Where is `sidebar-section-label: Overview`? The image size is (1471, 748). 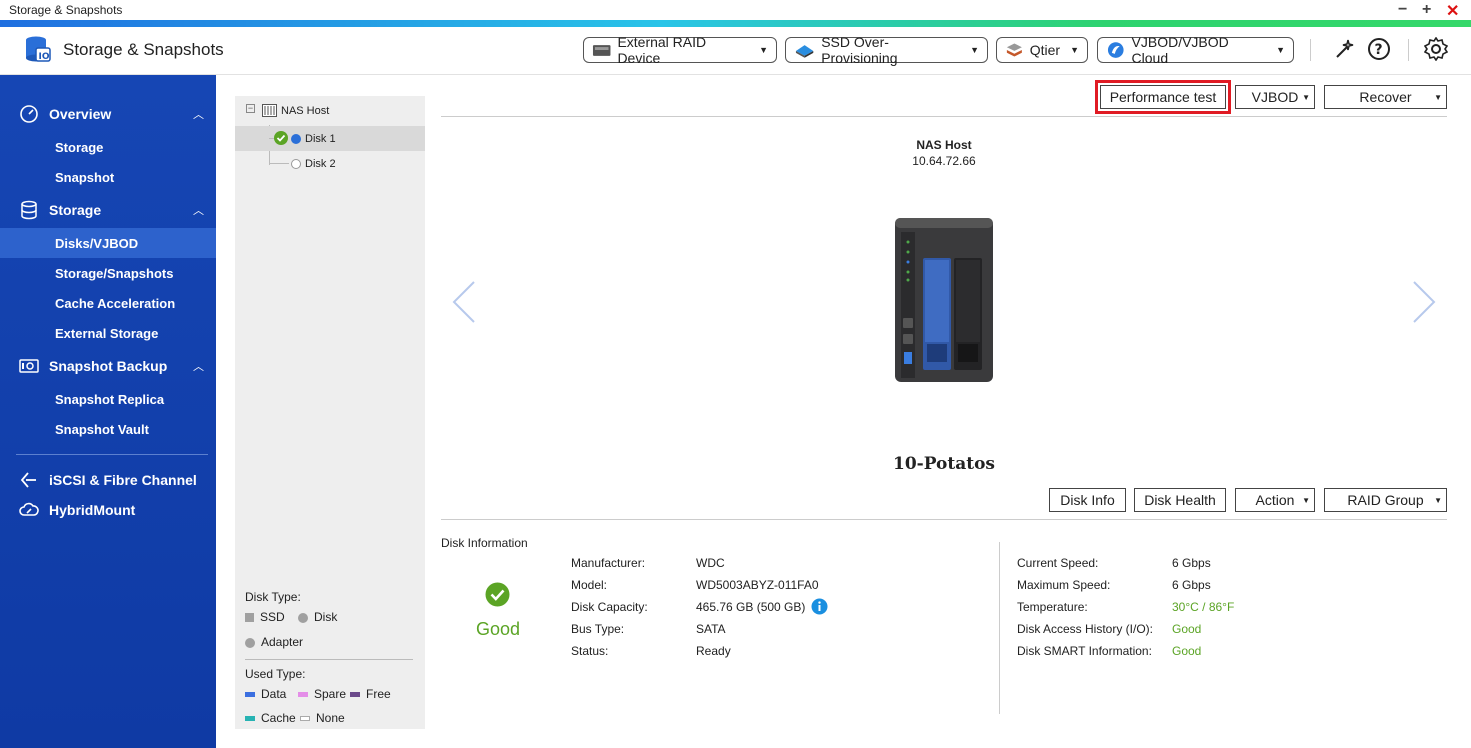
sidebar-section-label: Overview is located at coordinates (80, 114).